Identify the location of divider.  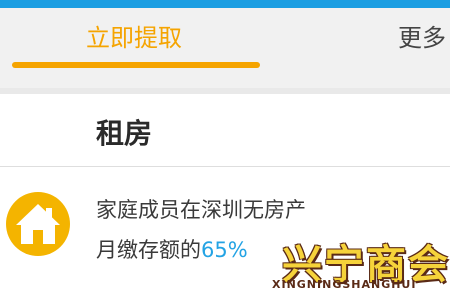
(225, 166).